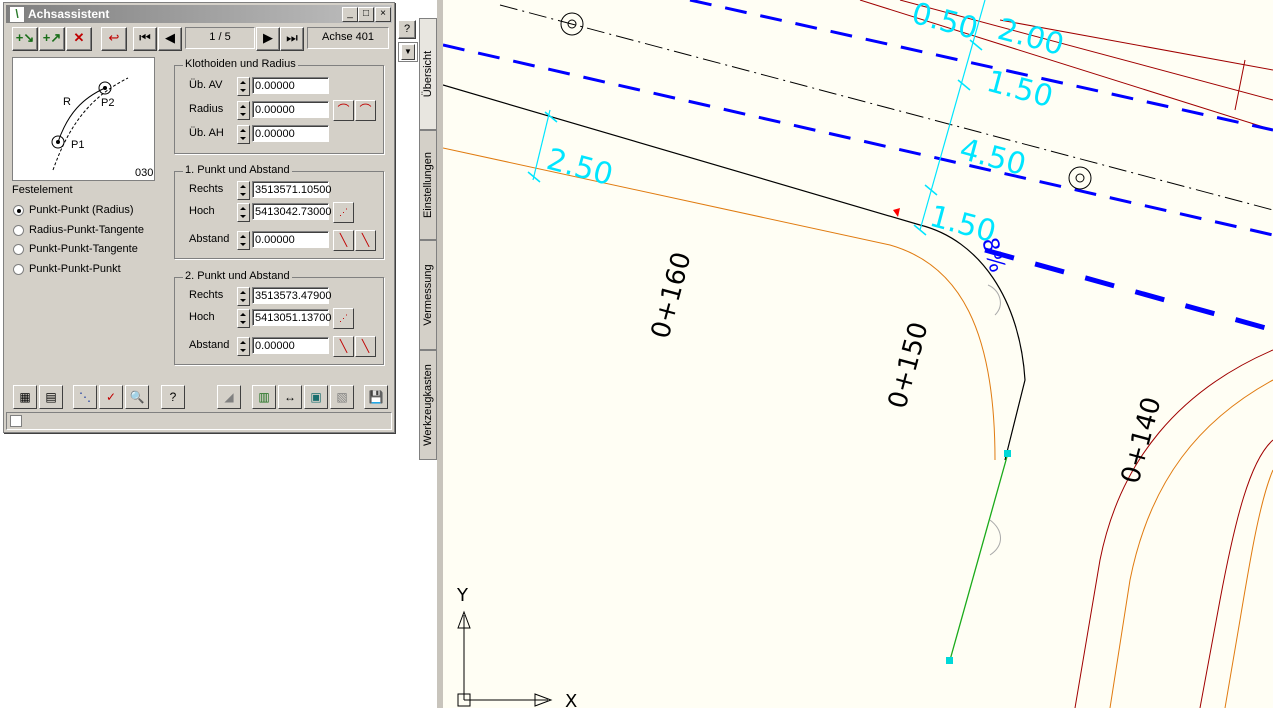 The image size is (1273, 708). I want to click on preview-label-p2: P2, so click(108, 103).